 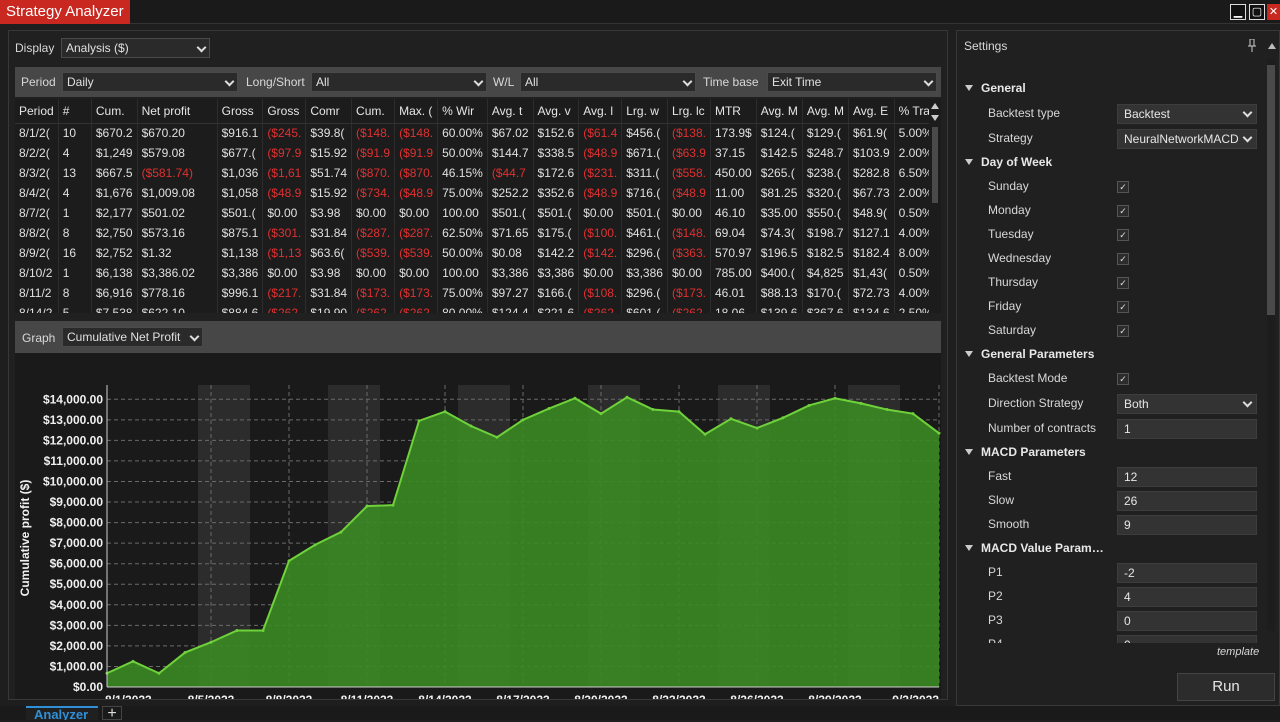 What do you see at coordinates (1187, 573) in the screenshot?
I see `p1-input: -2` at bounding box center [1187, 573].